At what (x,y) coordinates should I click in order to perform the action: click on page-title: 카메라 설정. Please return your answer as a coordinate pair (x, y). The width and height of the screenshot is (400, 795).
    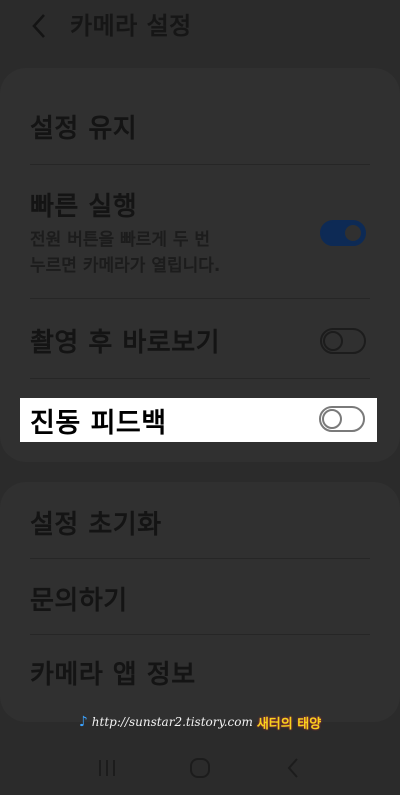
    Looking at the image, I should click on (131, 26).